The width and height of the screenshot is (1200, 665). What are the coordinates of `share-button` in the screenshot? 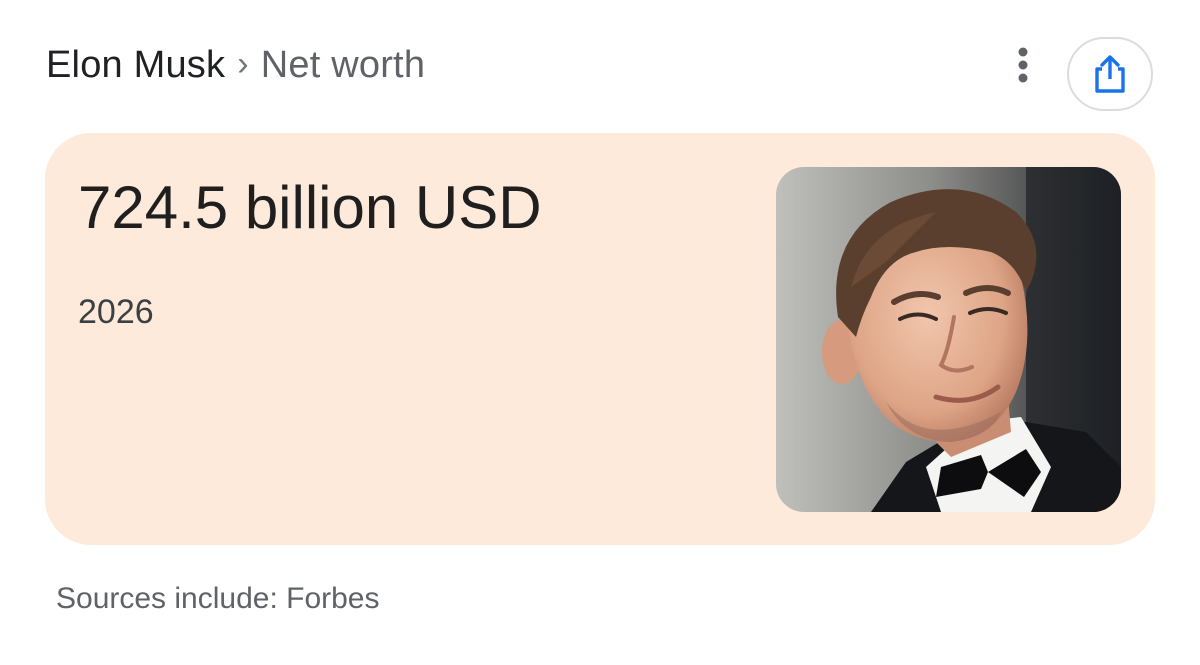 It's located at (1110, 74).